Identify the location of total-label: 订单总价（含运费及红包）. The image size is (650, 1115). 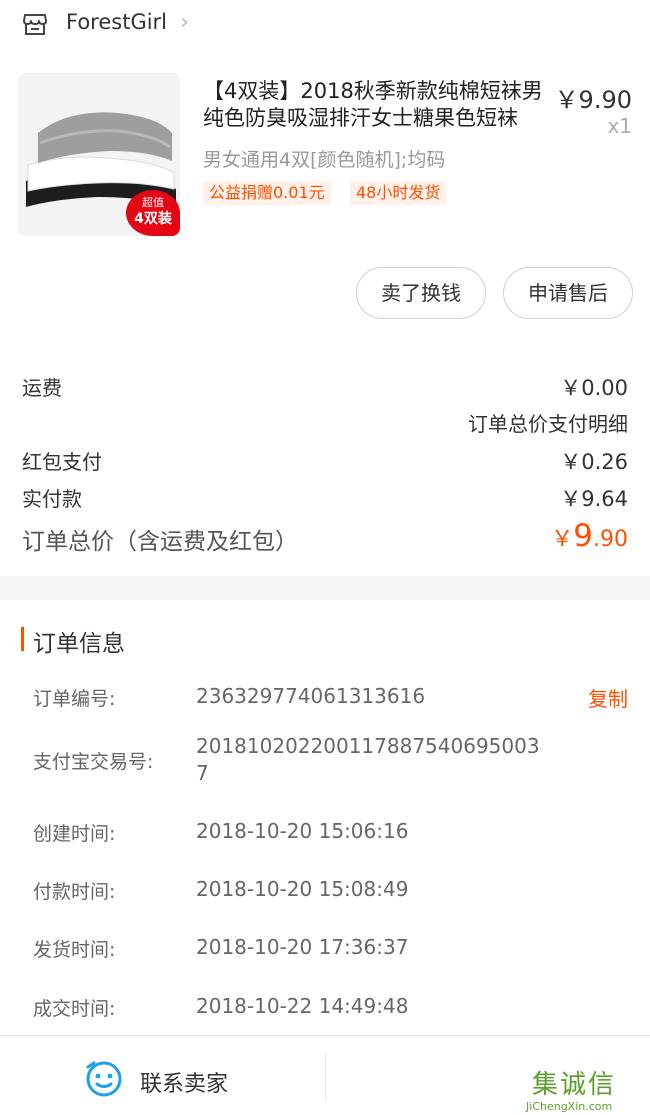
(160, 542).